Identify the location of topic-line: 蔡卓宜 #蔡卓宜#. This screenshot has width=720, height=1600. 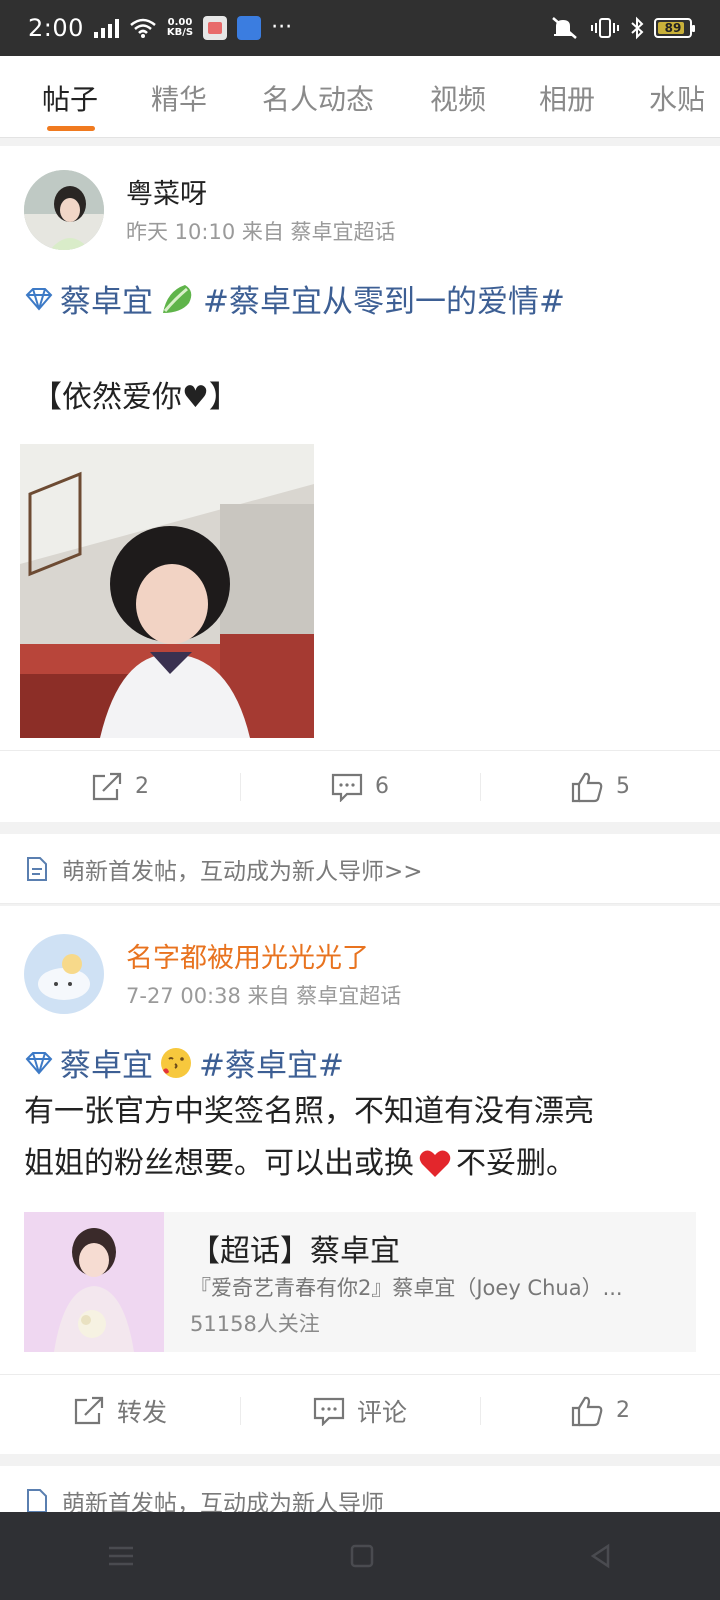
(184, 1062).